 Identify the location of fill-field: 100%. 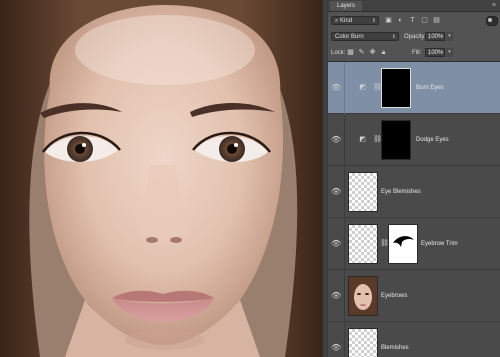
(435, 52).